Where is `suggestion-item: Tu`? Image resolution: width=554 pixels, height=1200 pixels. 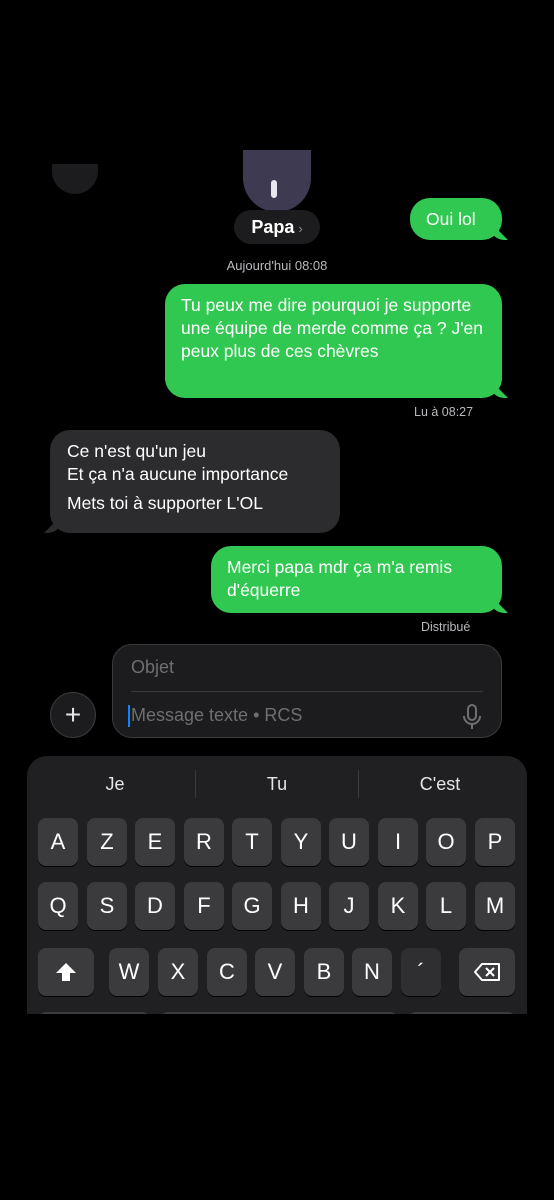
suggestion-item: Tu is located at coordinates (277, 784).